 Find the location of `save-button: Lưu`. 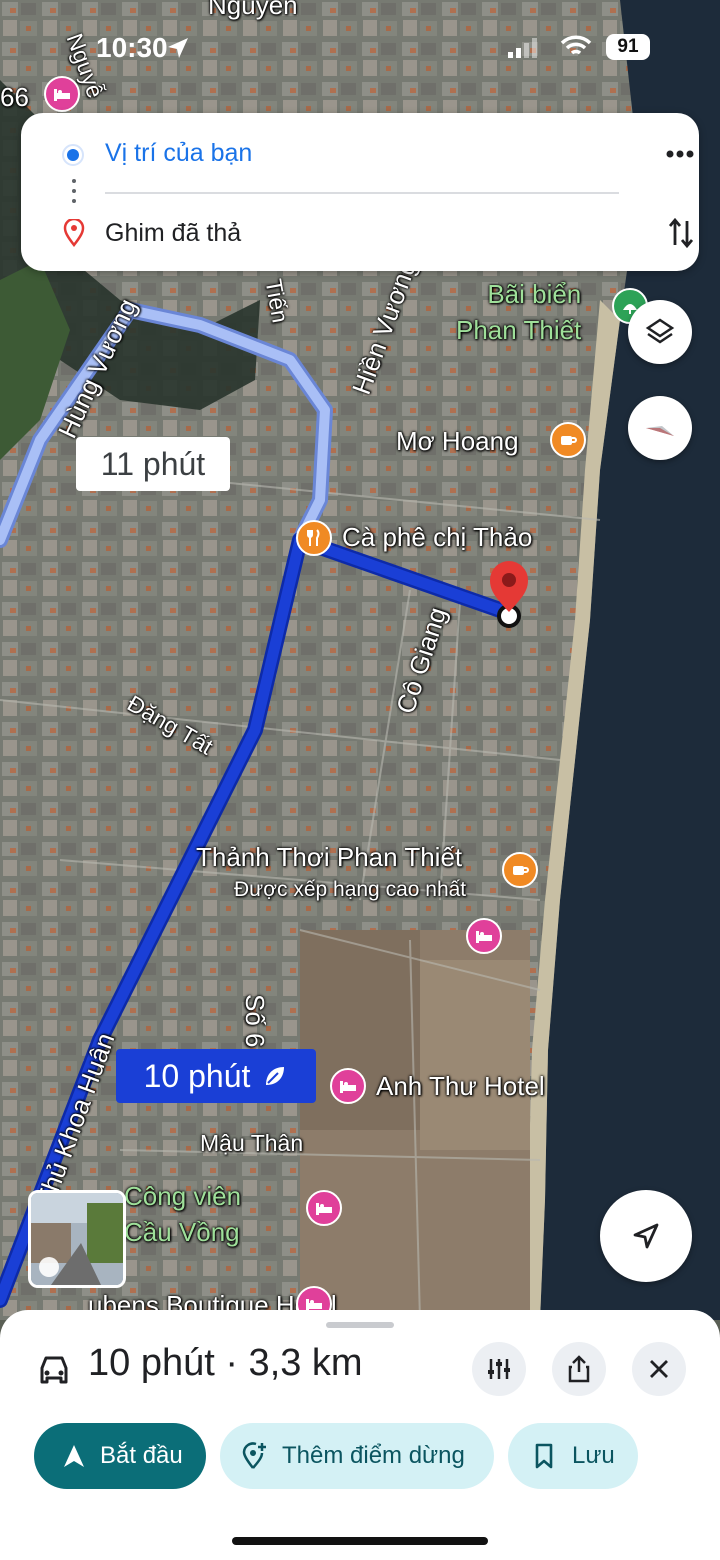

save-button: Lưu is located at coordinates (573, 1456).